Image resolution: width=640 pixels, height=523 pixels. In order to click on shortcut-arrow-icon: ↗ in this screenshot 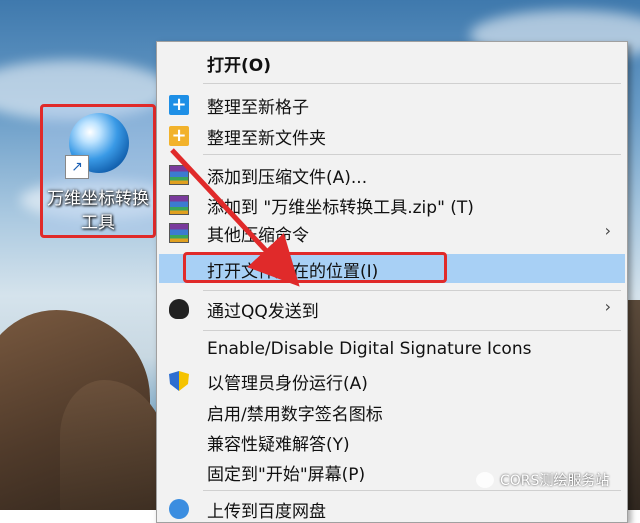, I will do `click(77, 167)`.